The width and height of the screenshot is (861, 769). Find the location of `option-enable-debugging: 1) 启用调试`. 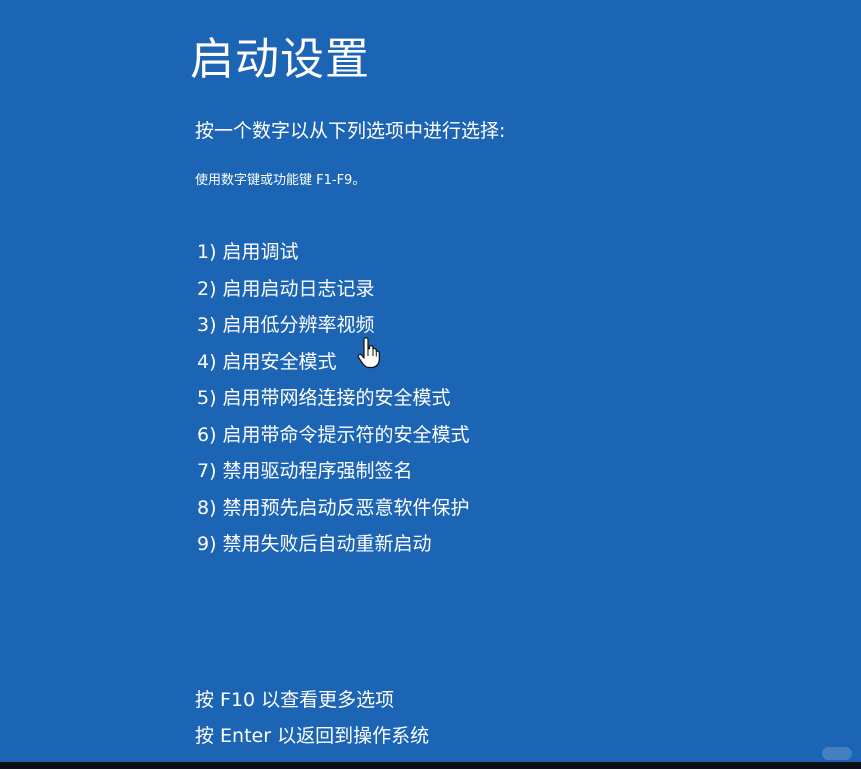

option-enable-debugging: 1) 启用调试 is located at coordinates (333, 252).